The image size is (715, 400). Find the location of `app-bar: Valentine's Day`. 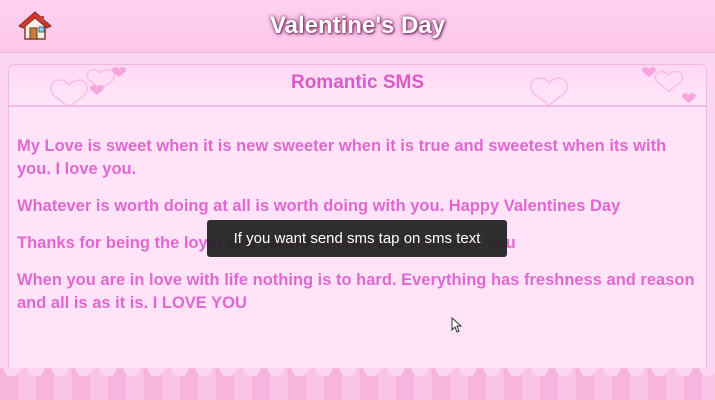

app-bar: Valentine's Day is located at coordinates (357, 26).